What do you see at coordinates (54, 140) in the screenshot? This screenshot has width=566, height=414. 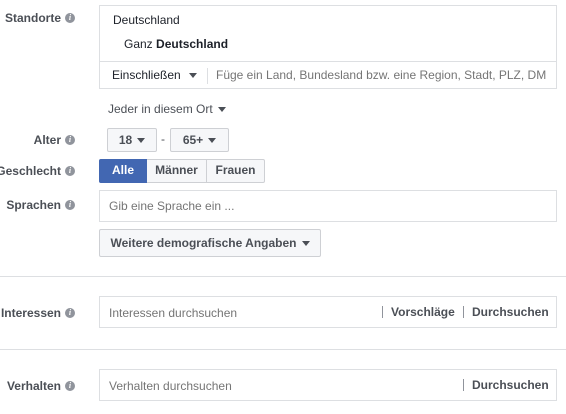 I see `age-label: Alter i` at bounding box center [54, 140].